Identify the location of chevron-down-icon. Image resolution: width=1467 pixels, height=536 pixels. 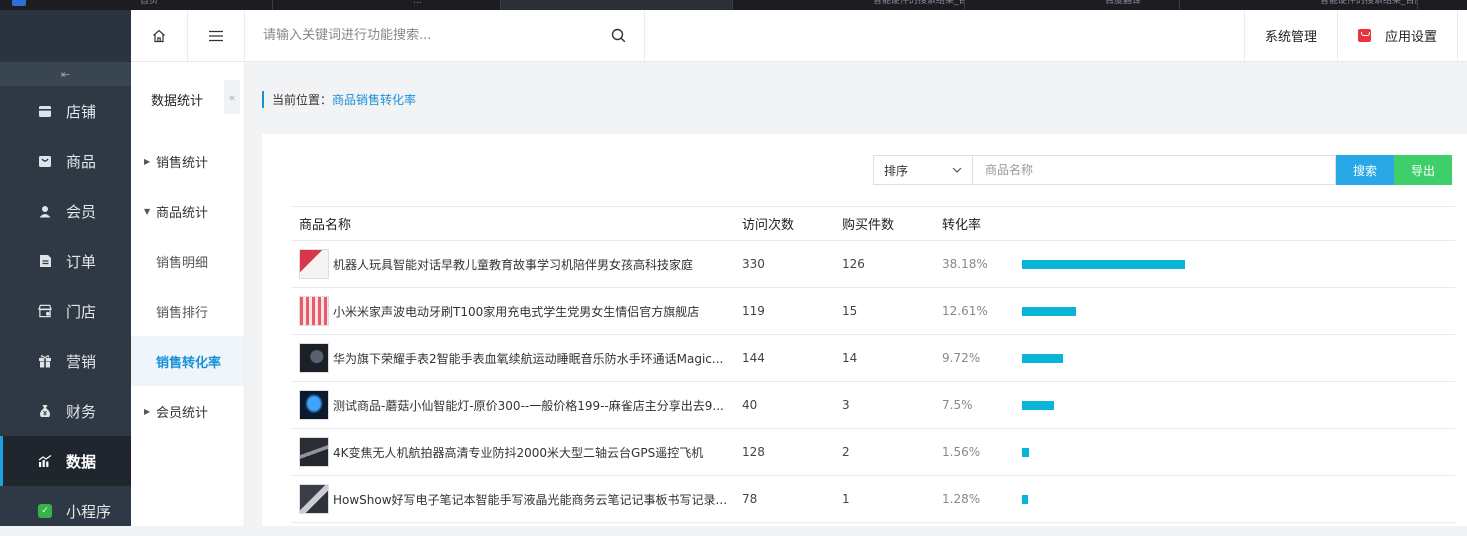
(957, 170).